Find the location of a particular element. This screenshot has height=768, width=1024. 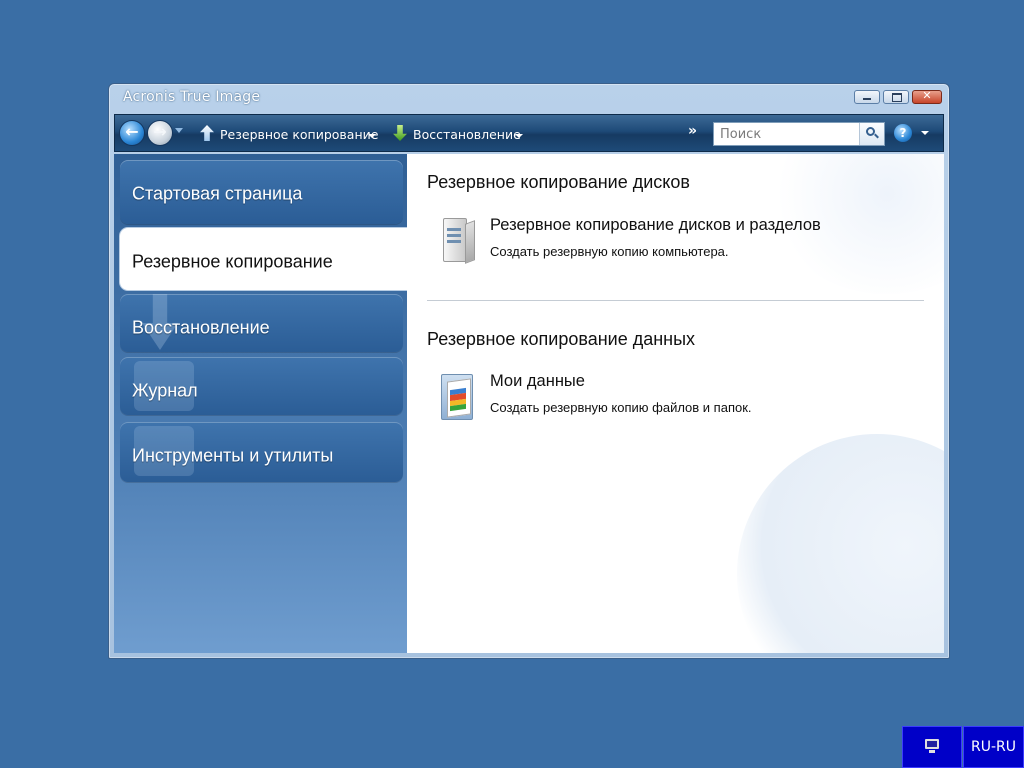

close-button: ✕ is located at coordinates (927, 96).